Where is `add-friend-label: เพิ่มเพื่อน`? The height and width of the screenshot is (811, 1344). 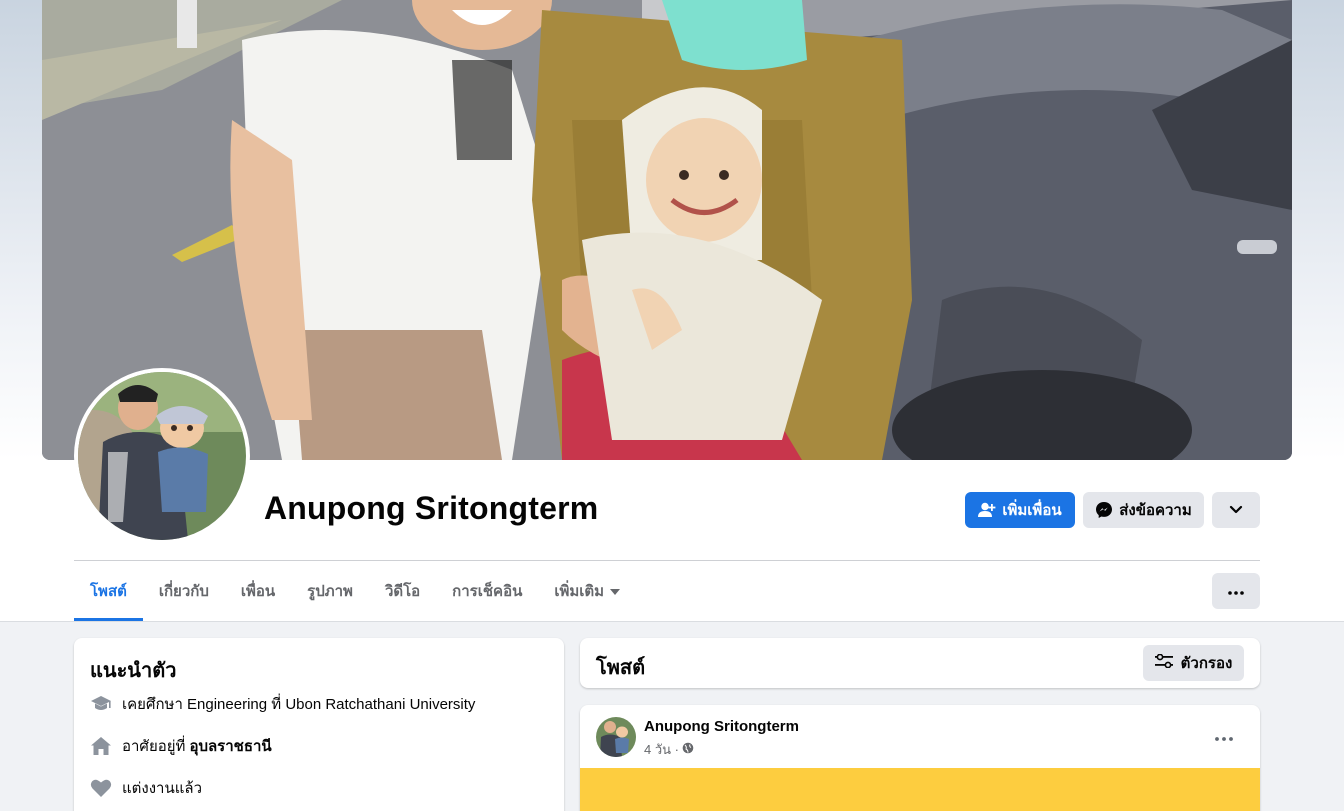
add-friend-label: เพิ่มเพื่อน is located at coordinates (1032, 510).